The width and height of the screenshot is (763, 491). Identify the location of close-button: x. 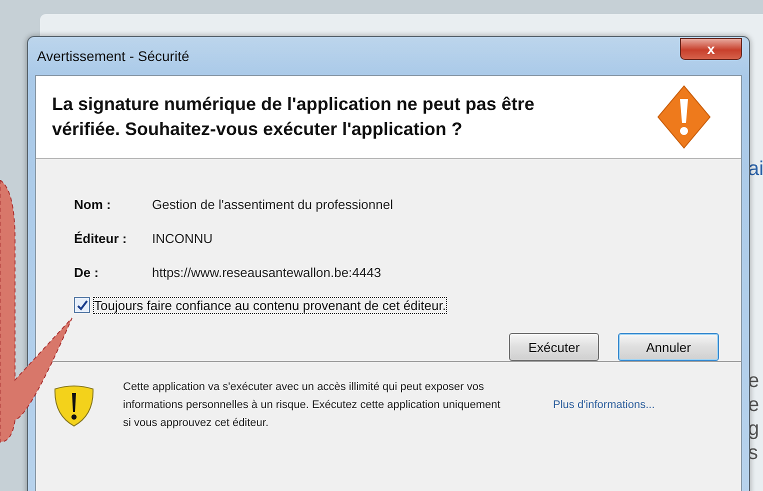
(711, 49).